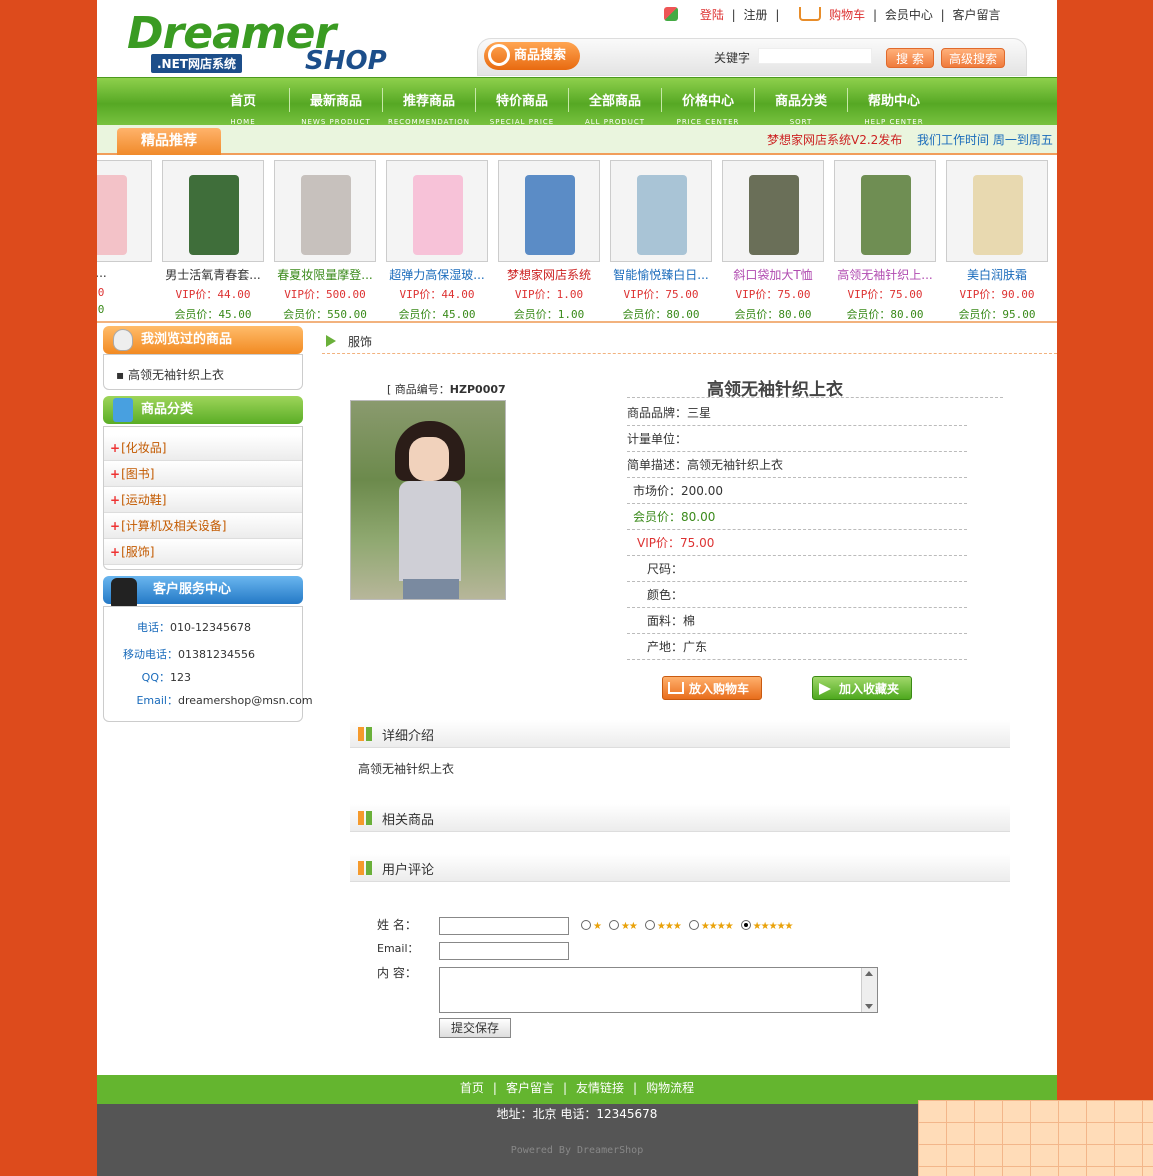 Image resolution: width=1153 pixels, height=1176 pixels. What do you see at coordinates (869, 990) in the screenshot?
I see `textarea-scrollbar` at bounding box center [869, 990].